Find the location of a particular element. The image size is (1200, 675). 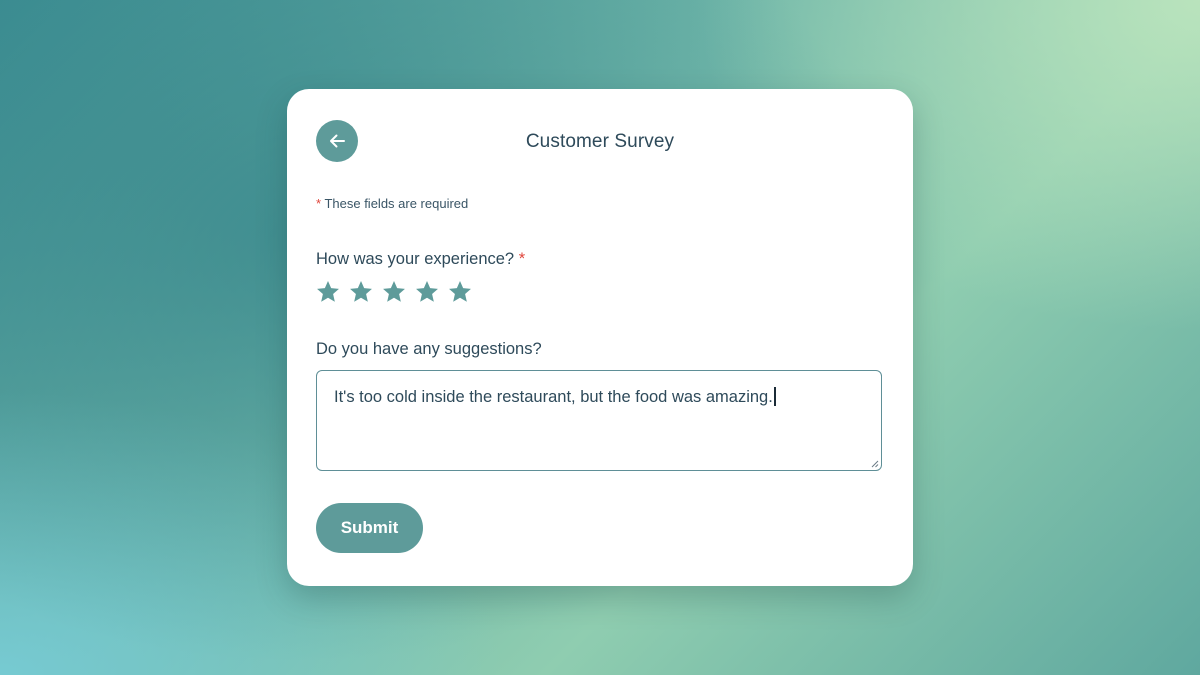

required-asterisk: * is located at coordinates (319, 203).